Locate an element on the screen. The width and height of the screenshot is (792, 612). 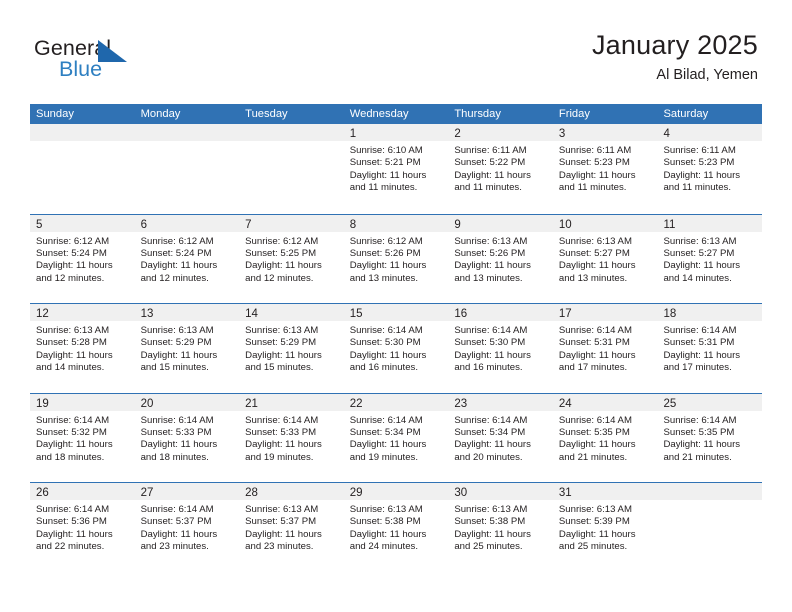
weekday-header-wednesday: Wednesday is located at coordinates (379, 114).